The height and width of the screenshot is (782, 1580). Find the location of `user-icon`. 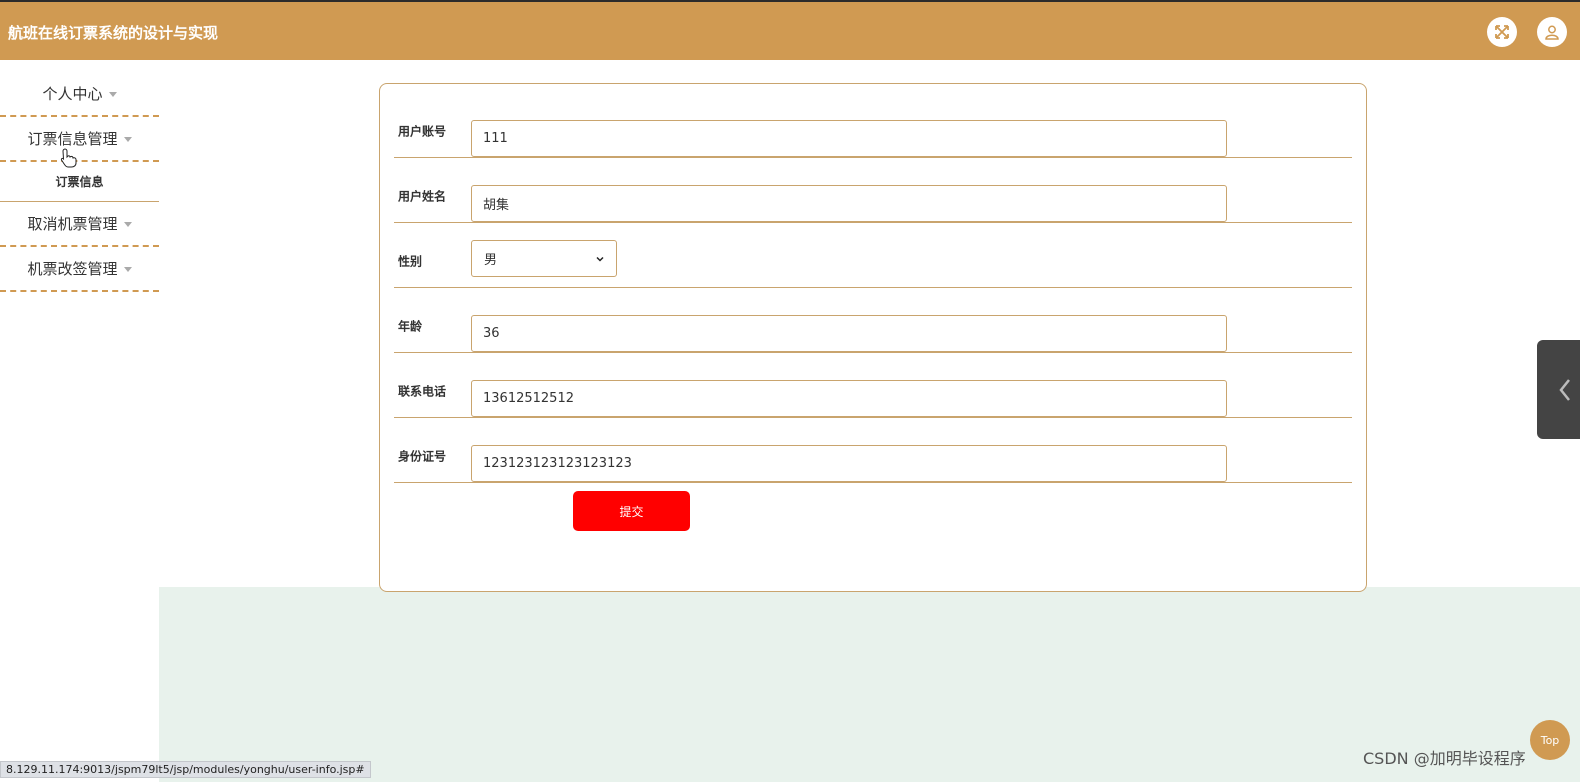

user-icon is located at coordinates (1552, 32).